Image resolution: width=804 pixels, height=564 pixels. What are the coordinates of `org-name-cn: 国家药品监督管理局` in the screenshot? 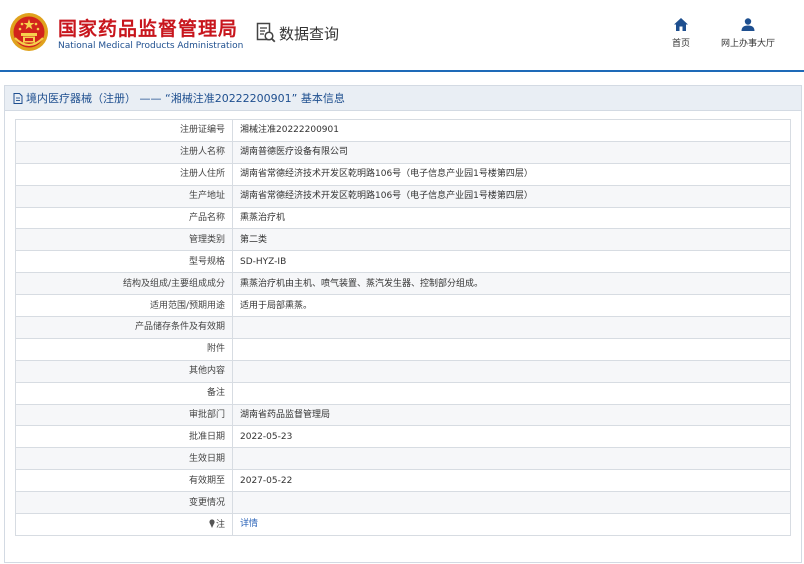 It's located at (148, 29).